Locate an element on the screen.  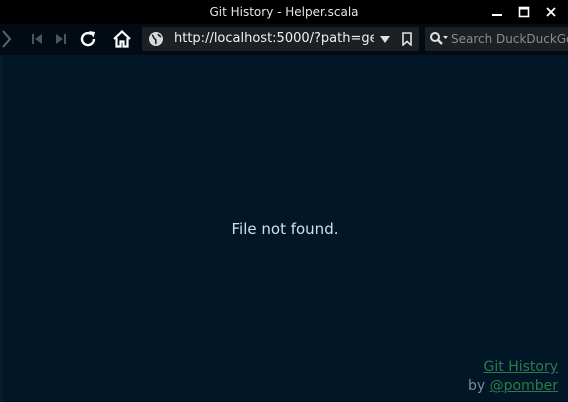
bookmark-icon is located at coordinates (407, 39).